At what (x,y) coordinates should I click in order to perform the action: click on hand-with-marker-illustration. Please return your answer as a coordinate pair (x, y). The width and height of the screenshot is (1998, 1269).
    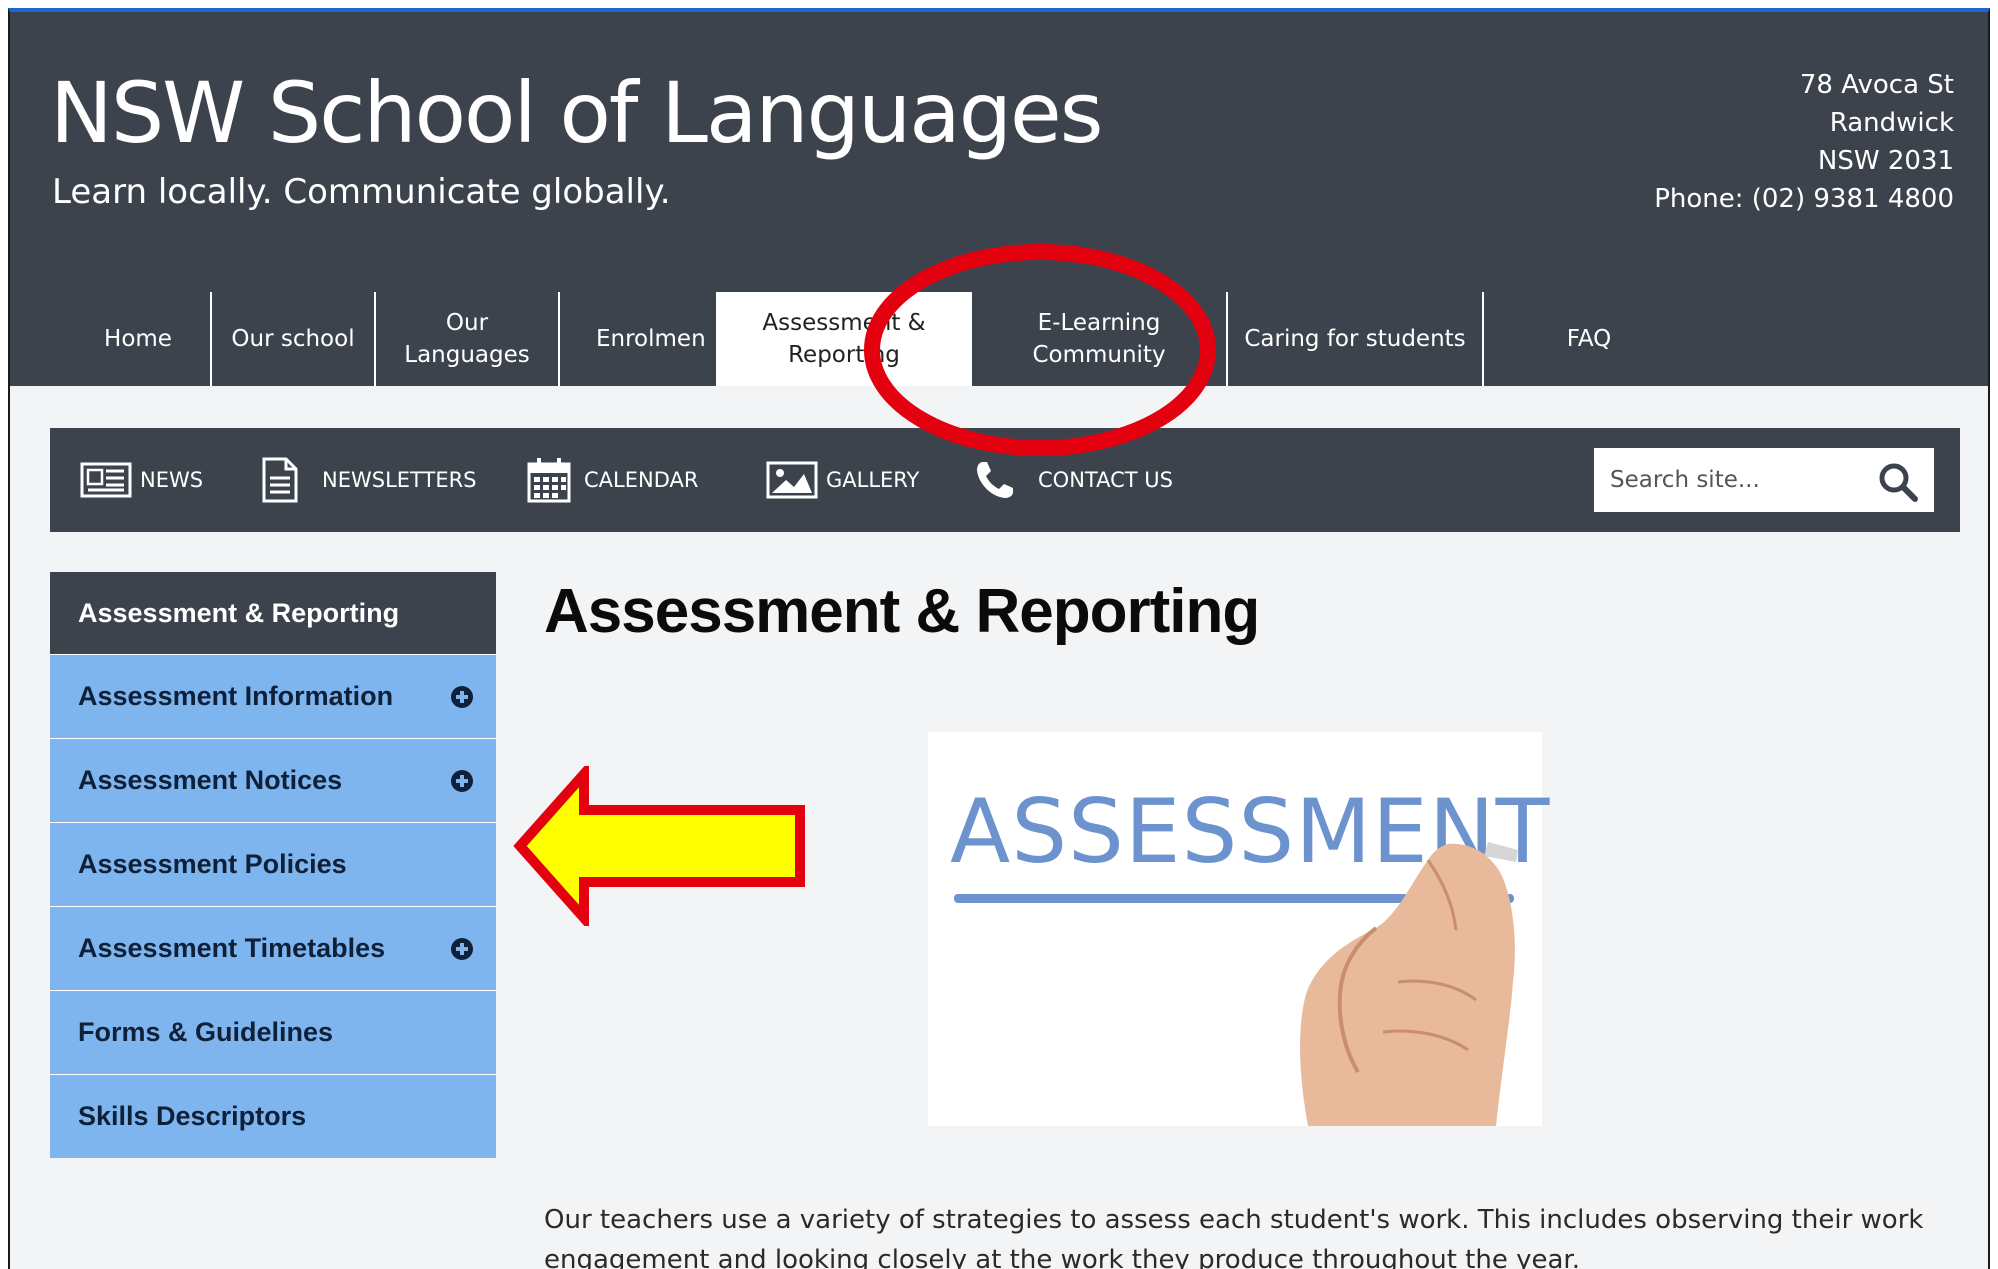
    Looking at the image, I should click on (1236, 984).